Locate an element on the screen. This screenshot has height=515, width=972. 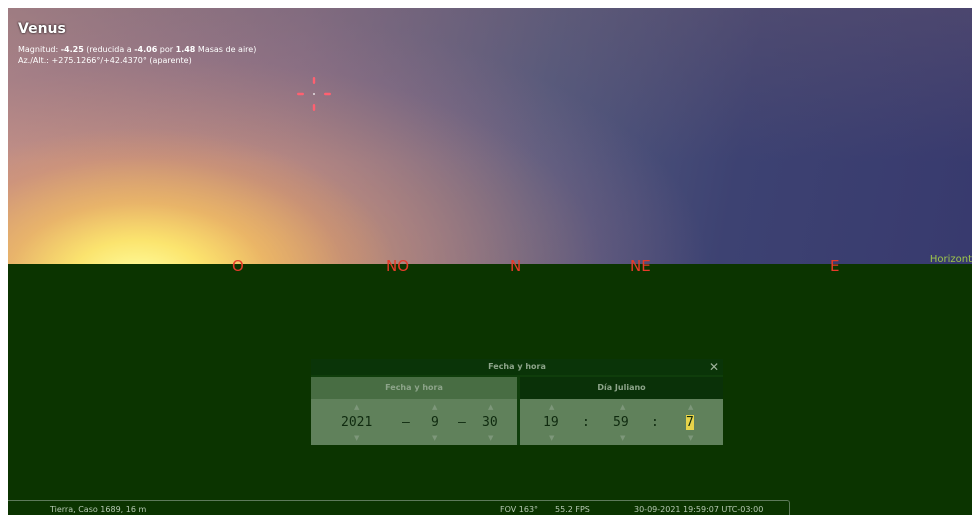
month-field: 9 is located at coordinates (435, 422).